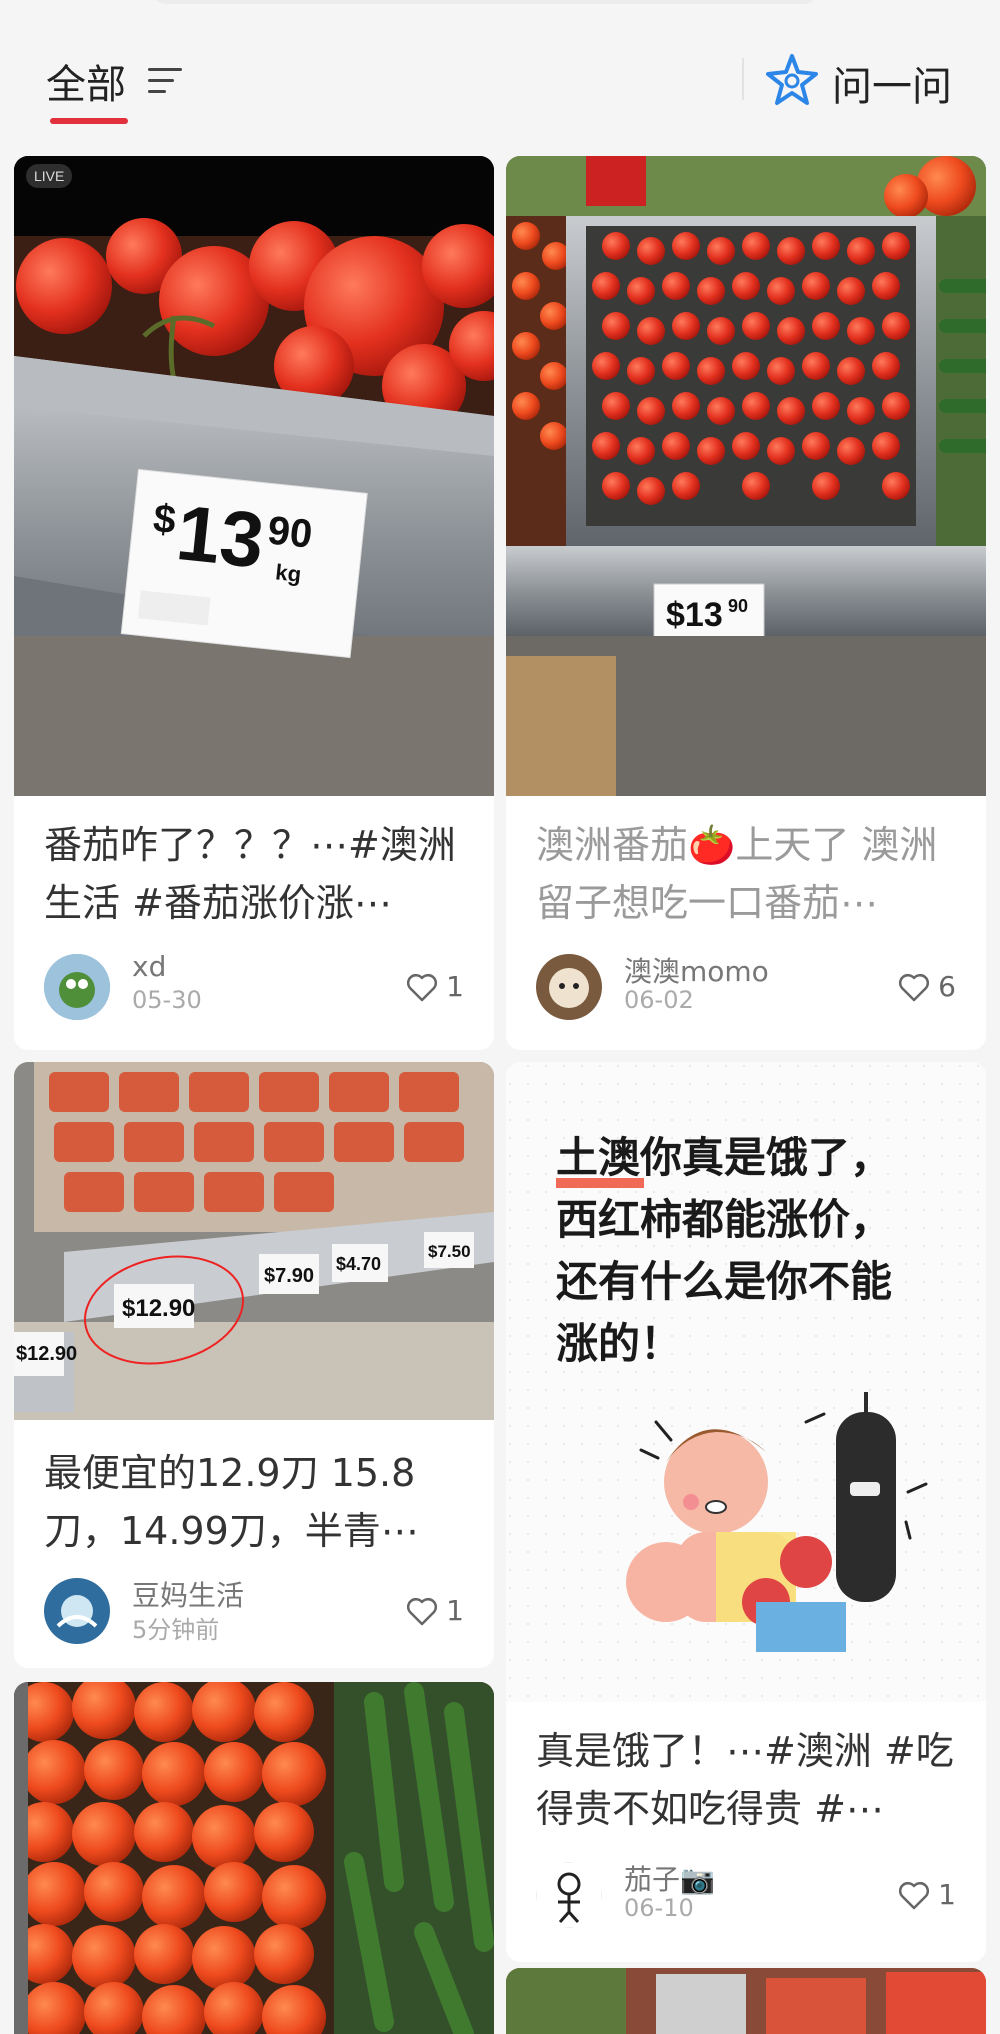 The width and height of the screenshot is (1000, 2034). I want to click on author-name: 茄子📷, so click(669, 1878).